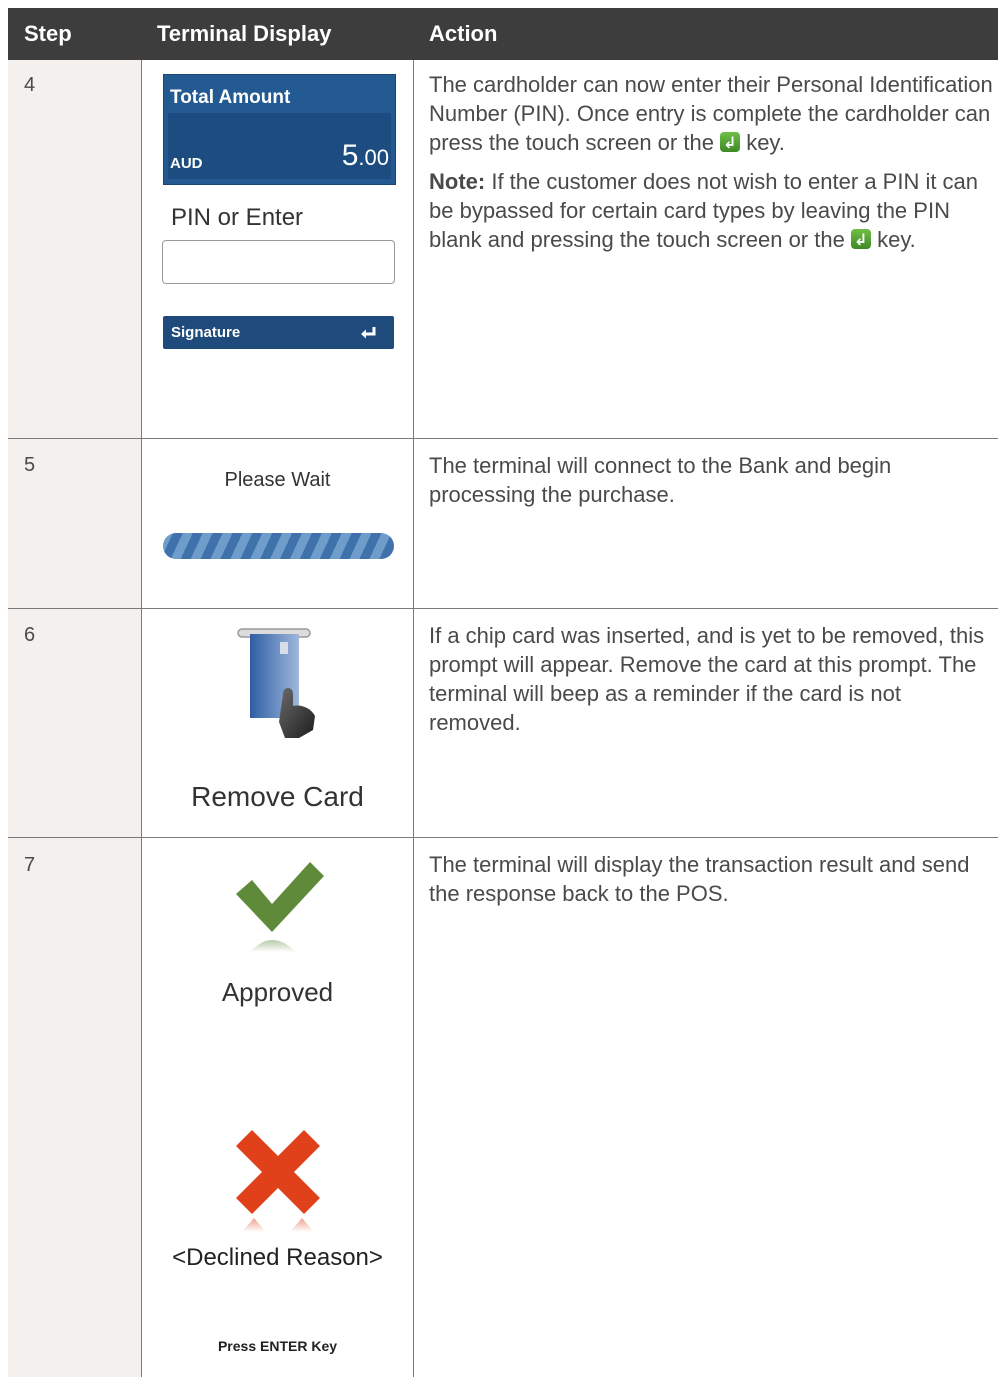  Describe the element at coordinates (277, 480) in the screenshot. I see `please-wait-label: Please Wait` at that location.